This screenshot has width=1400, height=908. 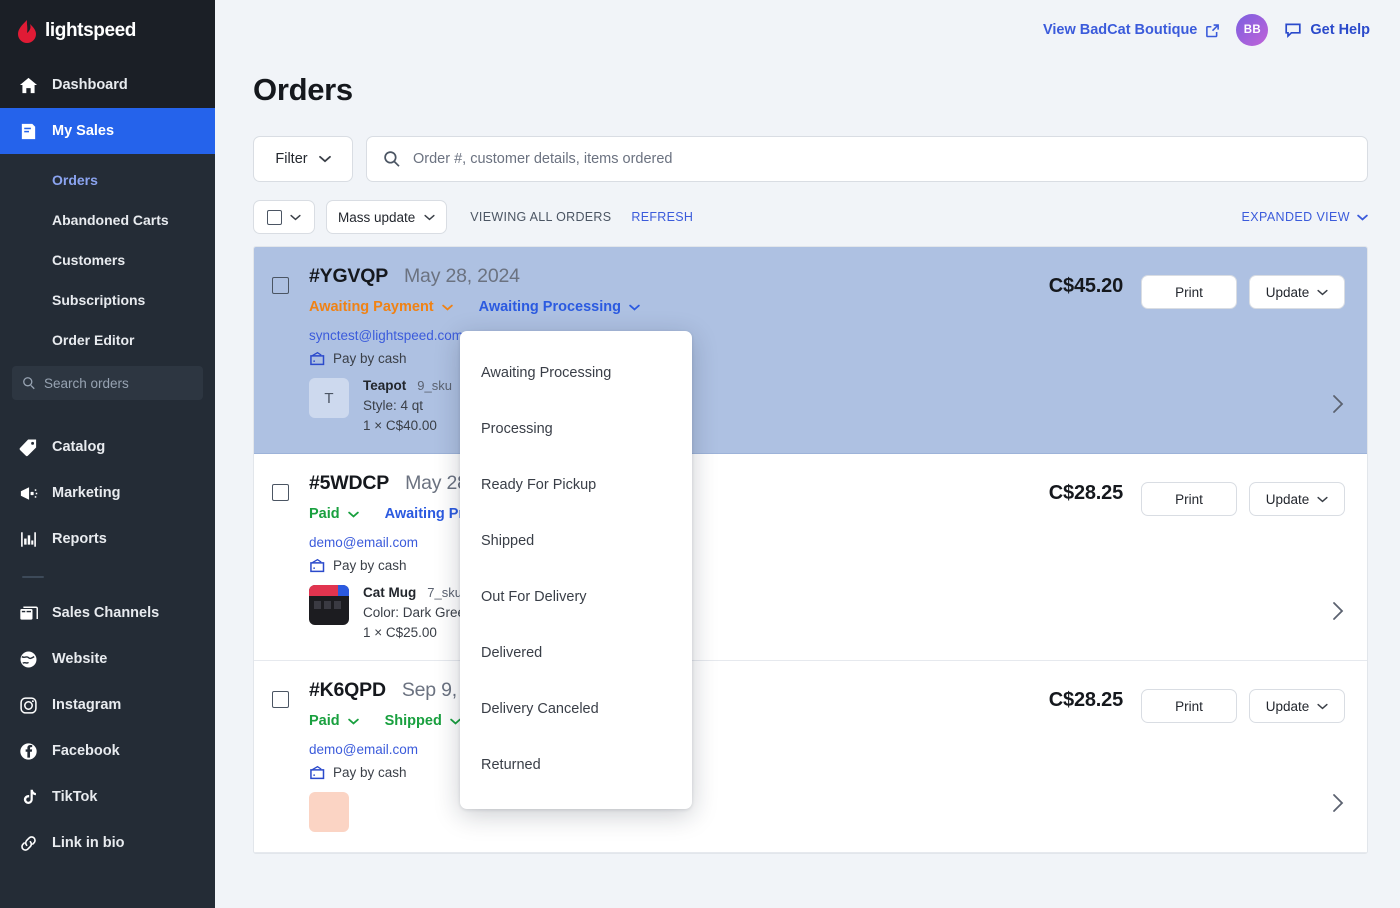 What do you see at coordinates (107, 493) in the screenshot?
I see `sidebar-item-marketing: Marketing` at bounding box center [107, 493].